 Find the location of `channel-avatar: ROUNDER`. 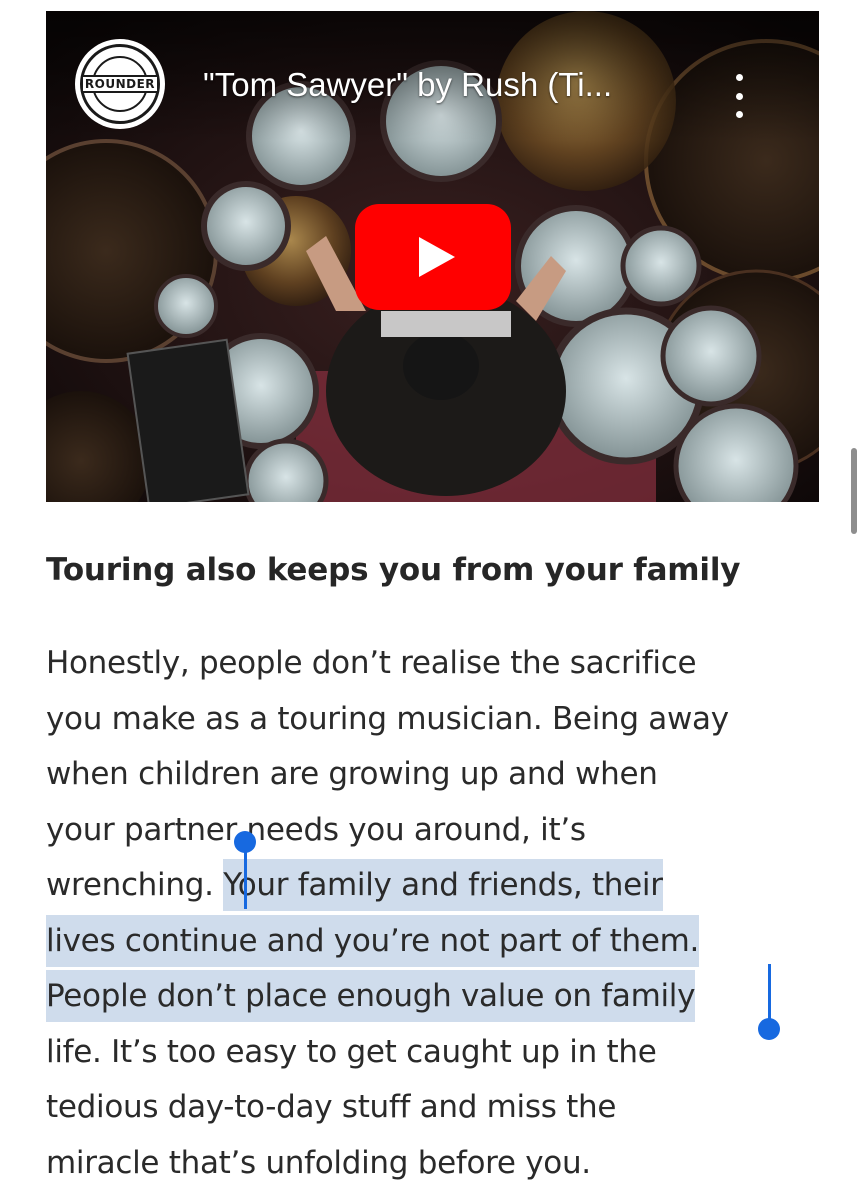

channel-avatar: ROUNDER is located at coordinates (120, 84).